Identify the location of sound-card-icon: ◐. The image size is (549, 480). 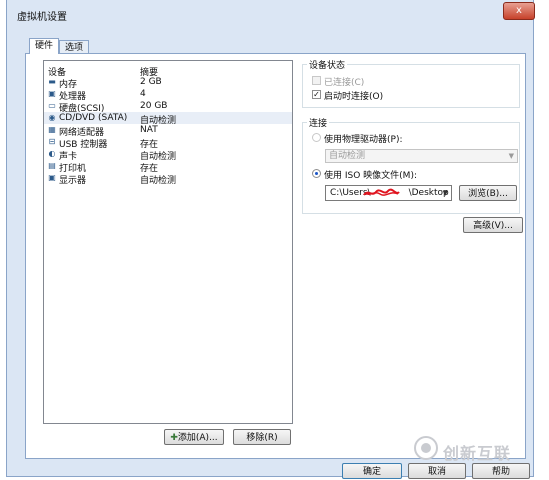
(52, 153).